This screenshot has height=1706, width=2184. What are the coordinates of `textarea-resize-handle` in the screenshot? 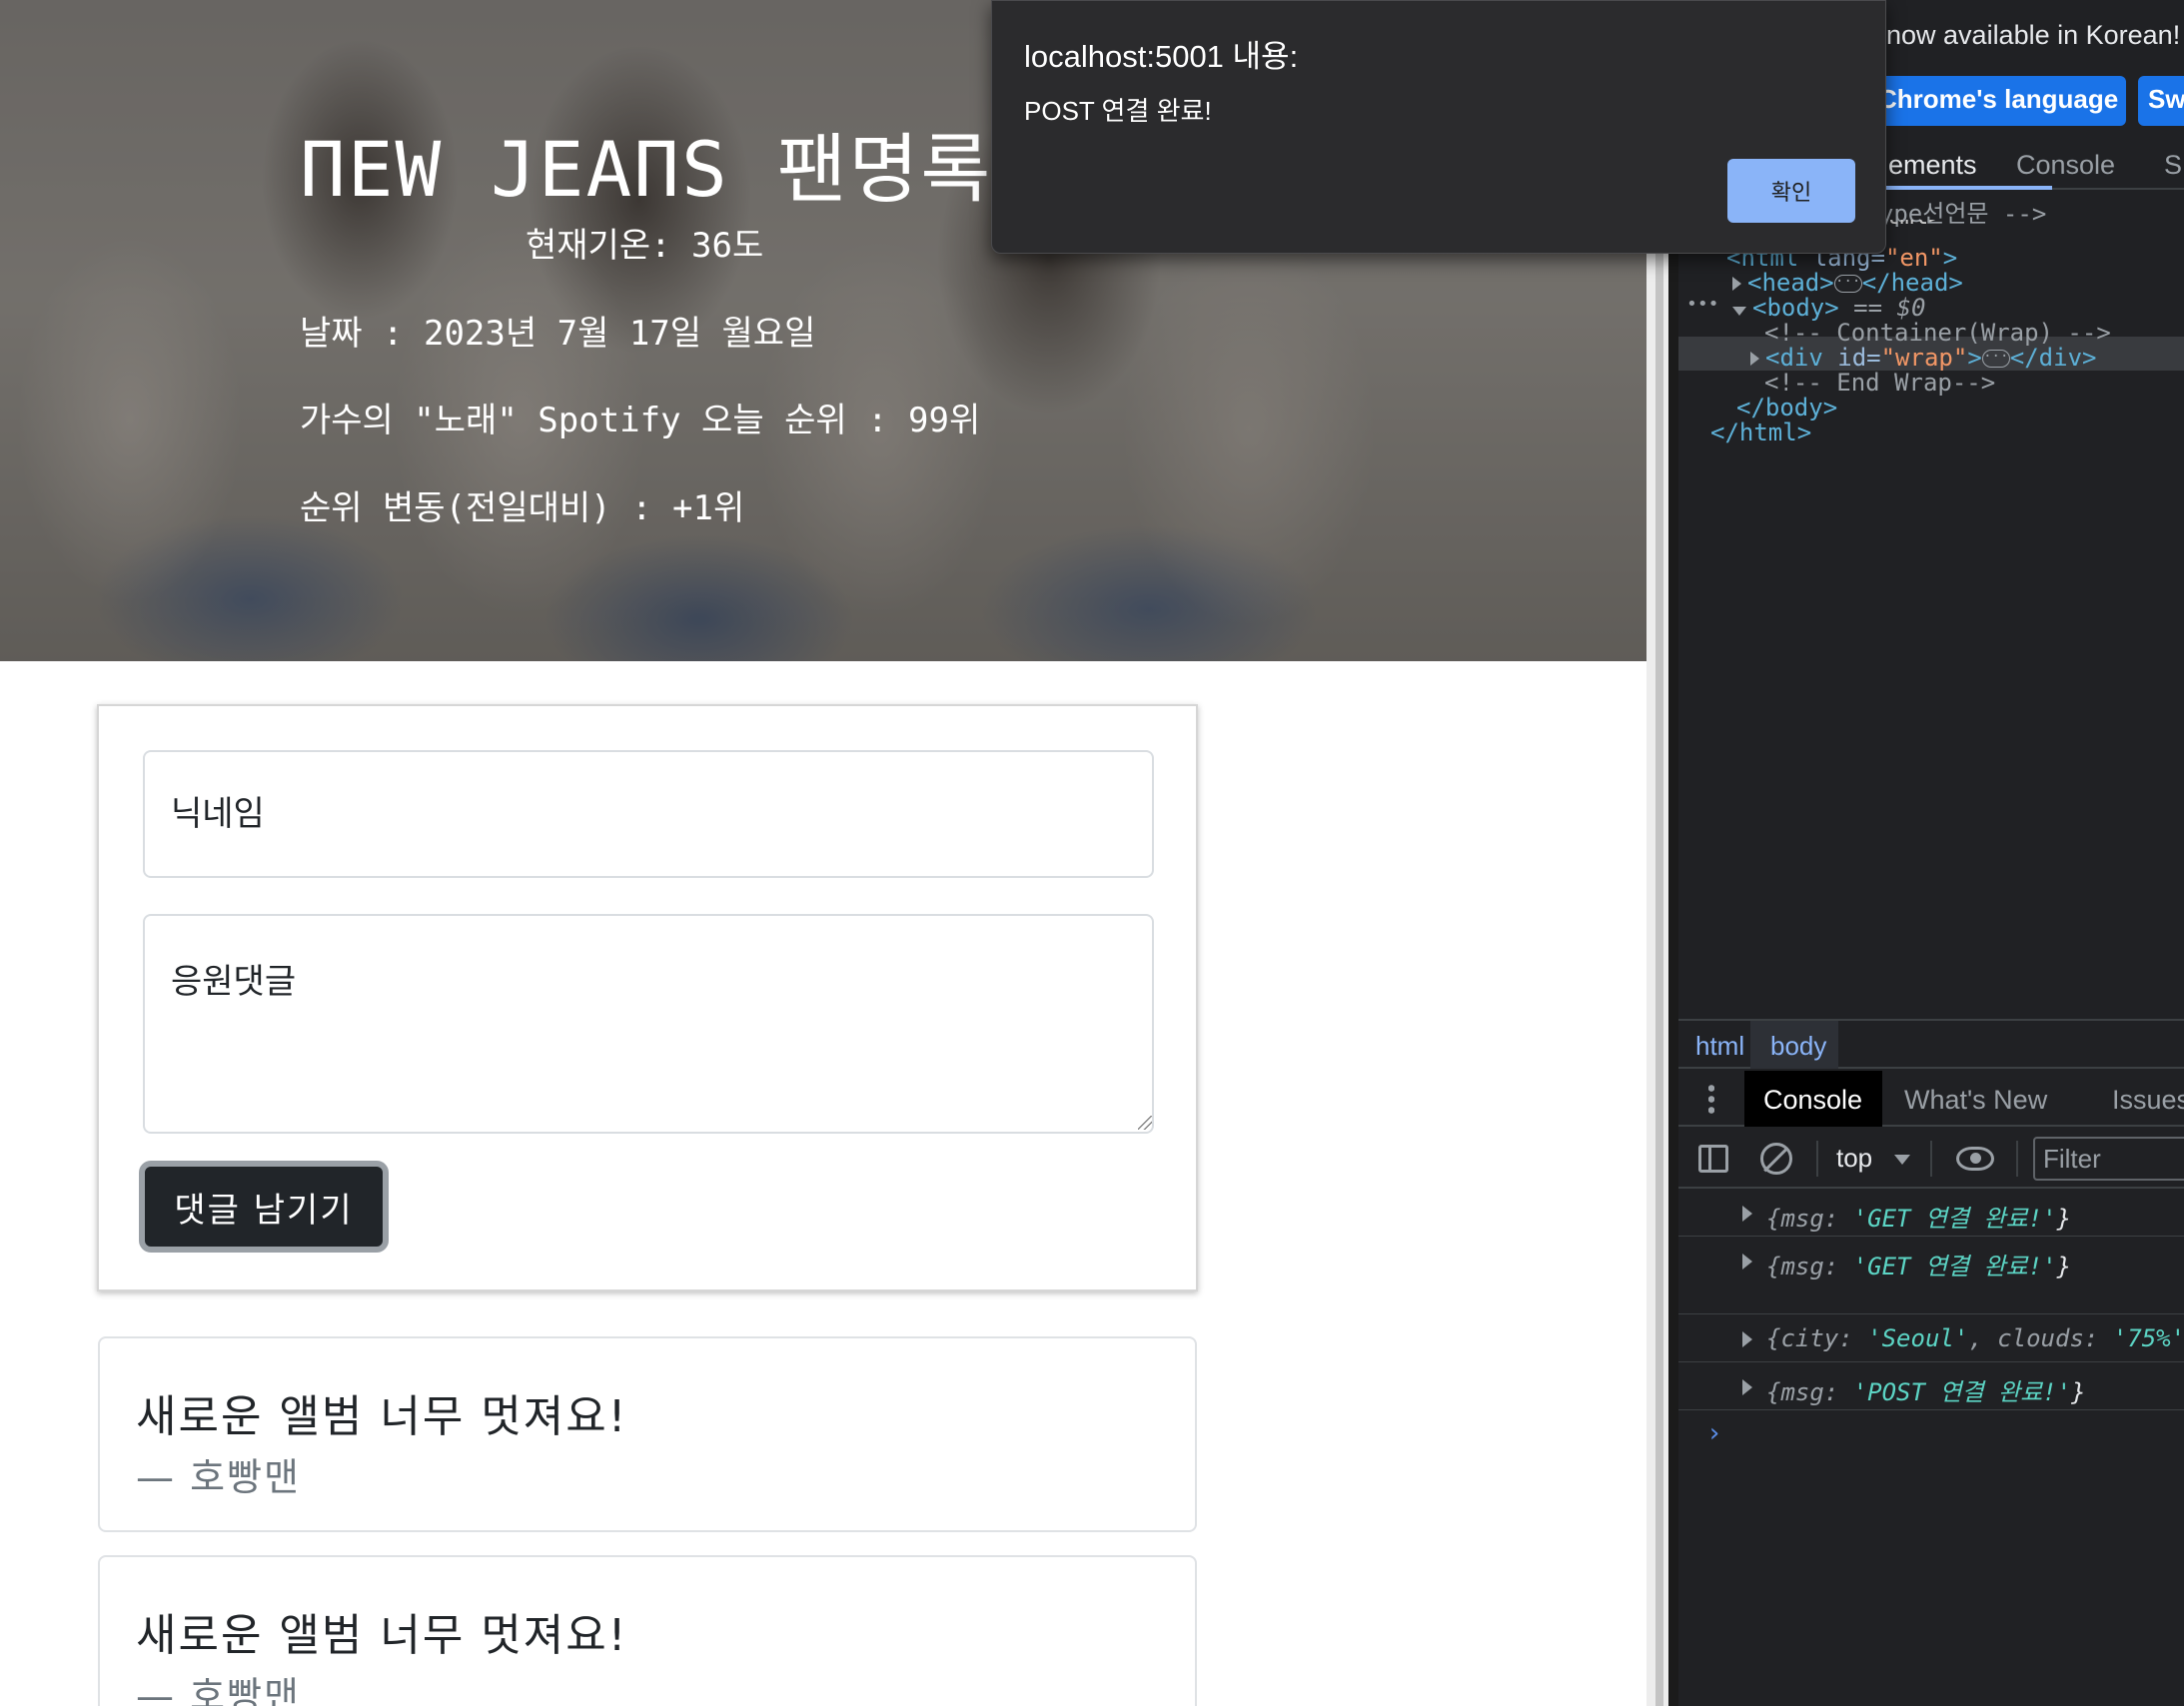 It's located at (1145, 1123).